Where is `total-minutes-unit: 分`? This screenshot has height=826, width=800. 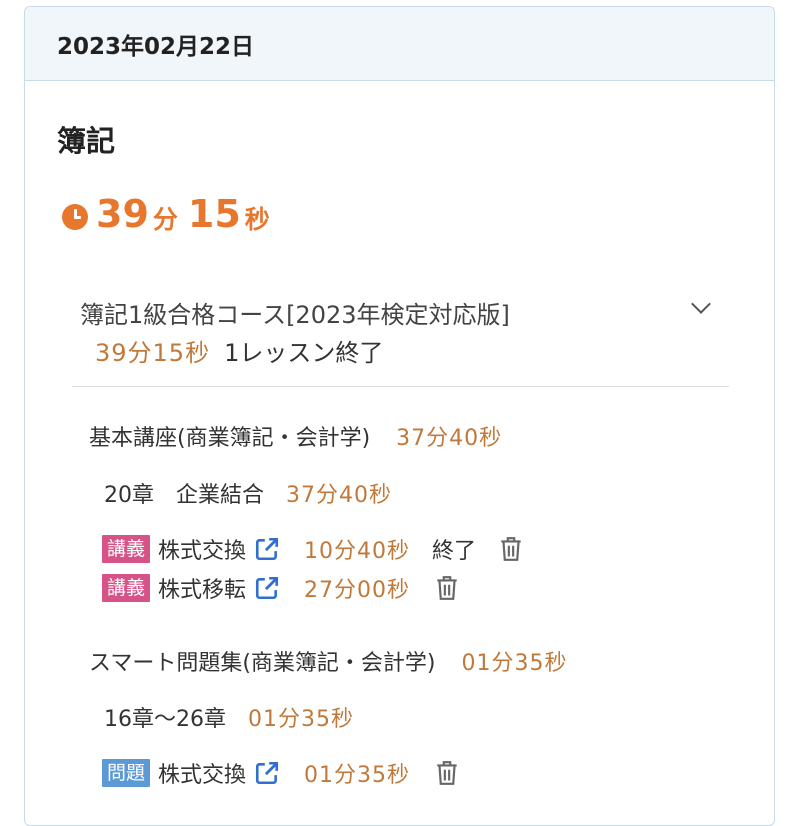 total-minutes-unit: 分 is located at coordinates (165, 219).